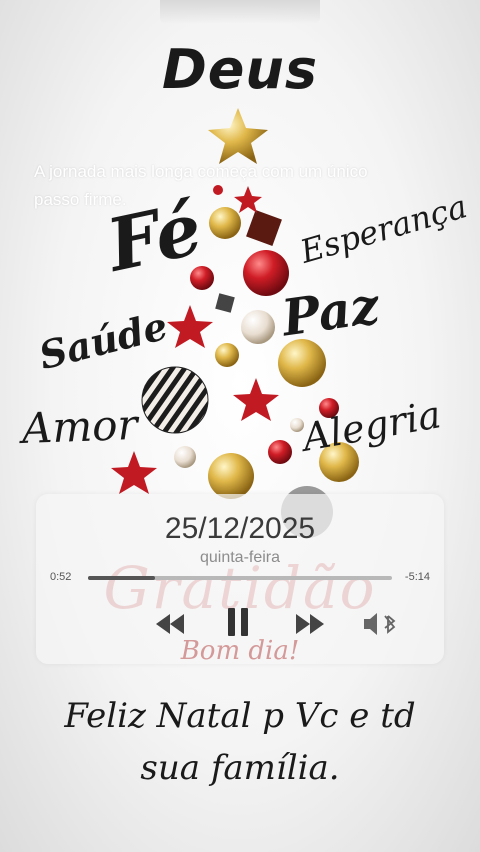 The image size is (480, 852). What do you see at coordinates (240, 768) in the screenshot?
I see `message-line-2: sua família.` at bounding box center [240, 768].